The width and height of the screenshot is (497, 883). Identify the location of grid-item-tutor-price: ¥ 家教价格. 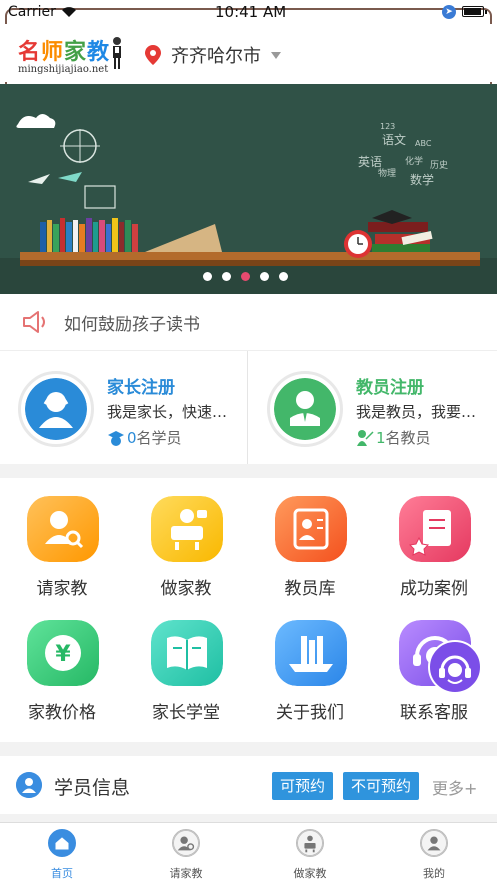
(62, 664).